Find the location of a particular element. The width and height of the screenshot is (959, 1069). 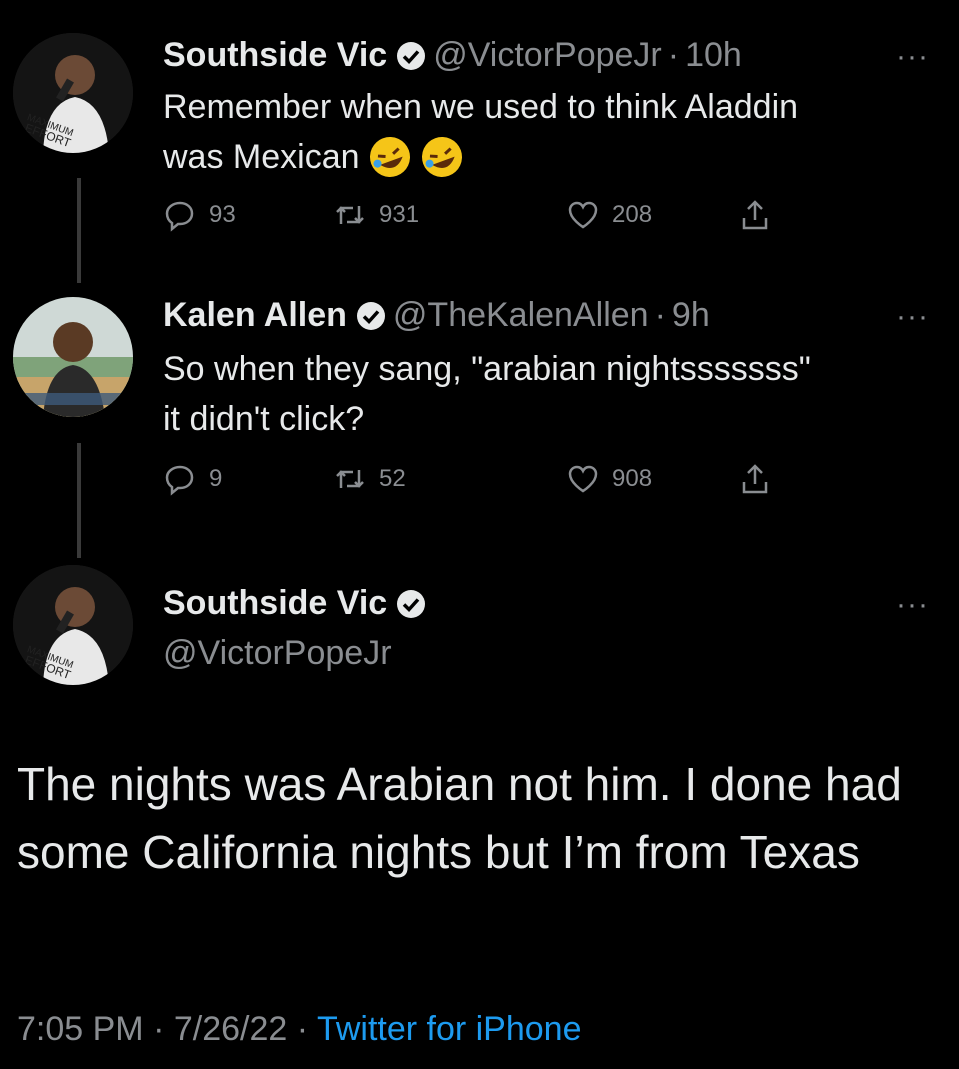

tweet-metadata: 7:05 PM · 7/26/22 · Twitter for iPhone is located at coordinates (299, 1029).